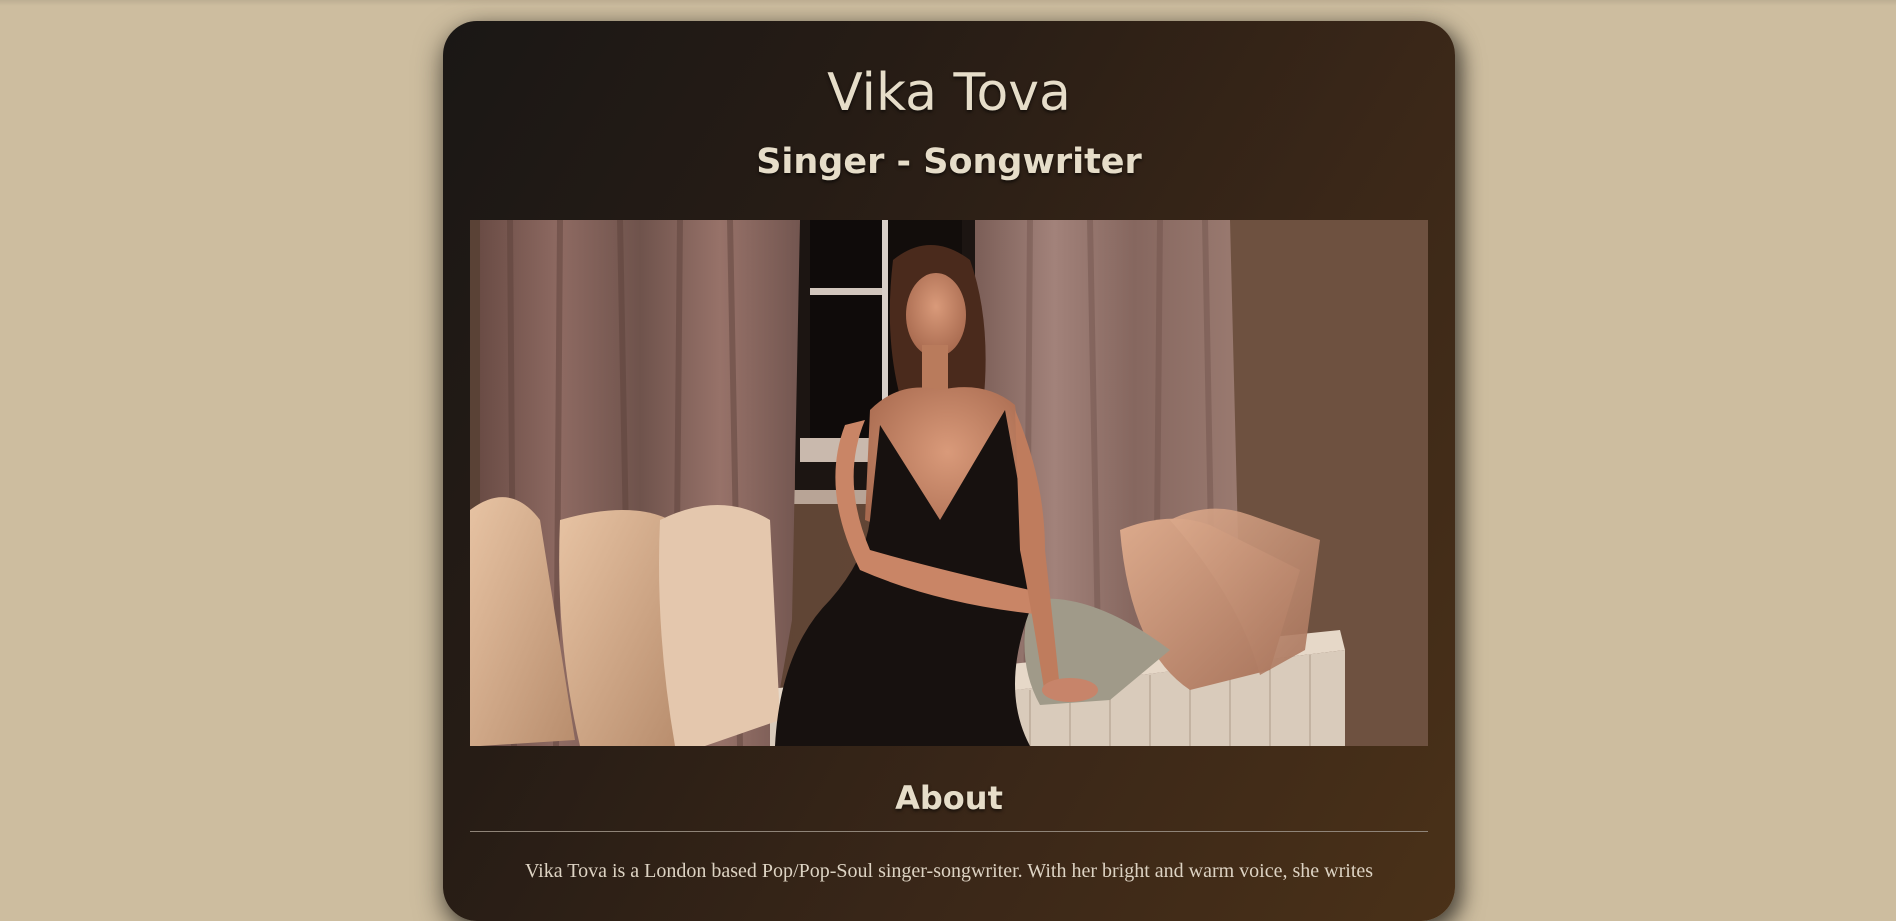  I want to click on artist-name: Vika Tova, so click(949, 93).